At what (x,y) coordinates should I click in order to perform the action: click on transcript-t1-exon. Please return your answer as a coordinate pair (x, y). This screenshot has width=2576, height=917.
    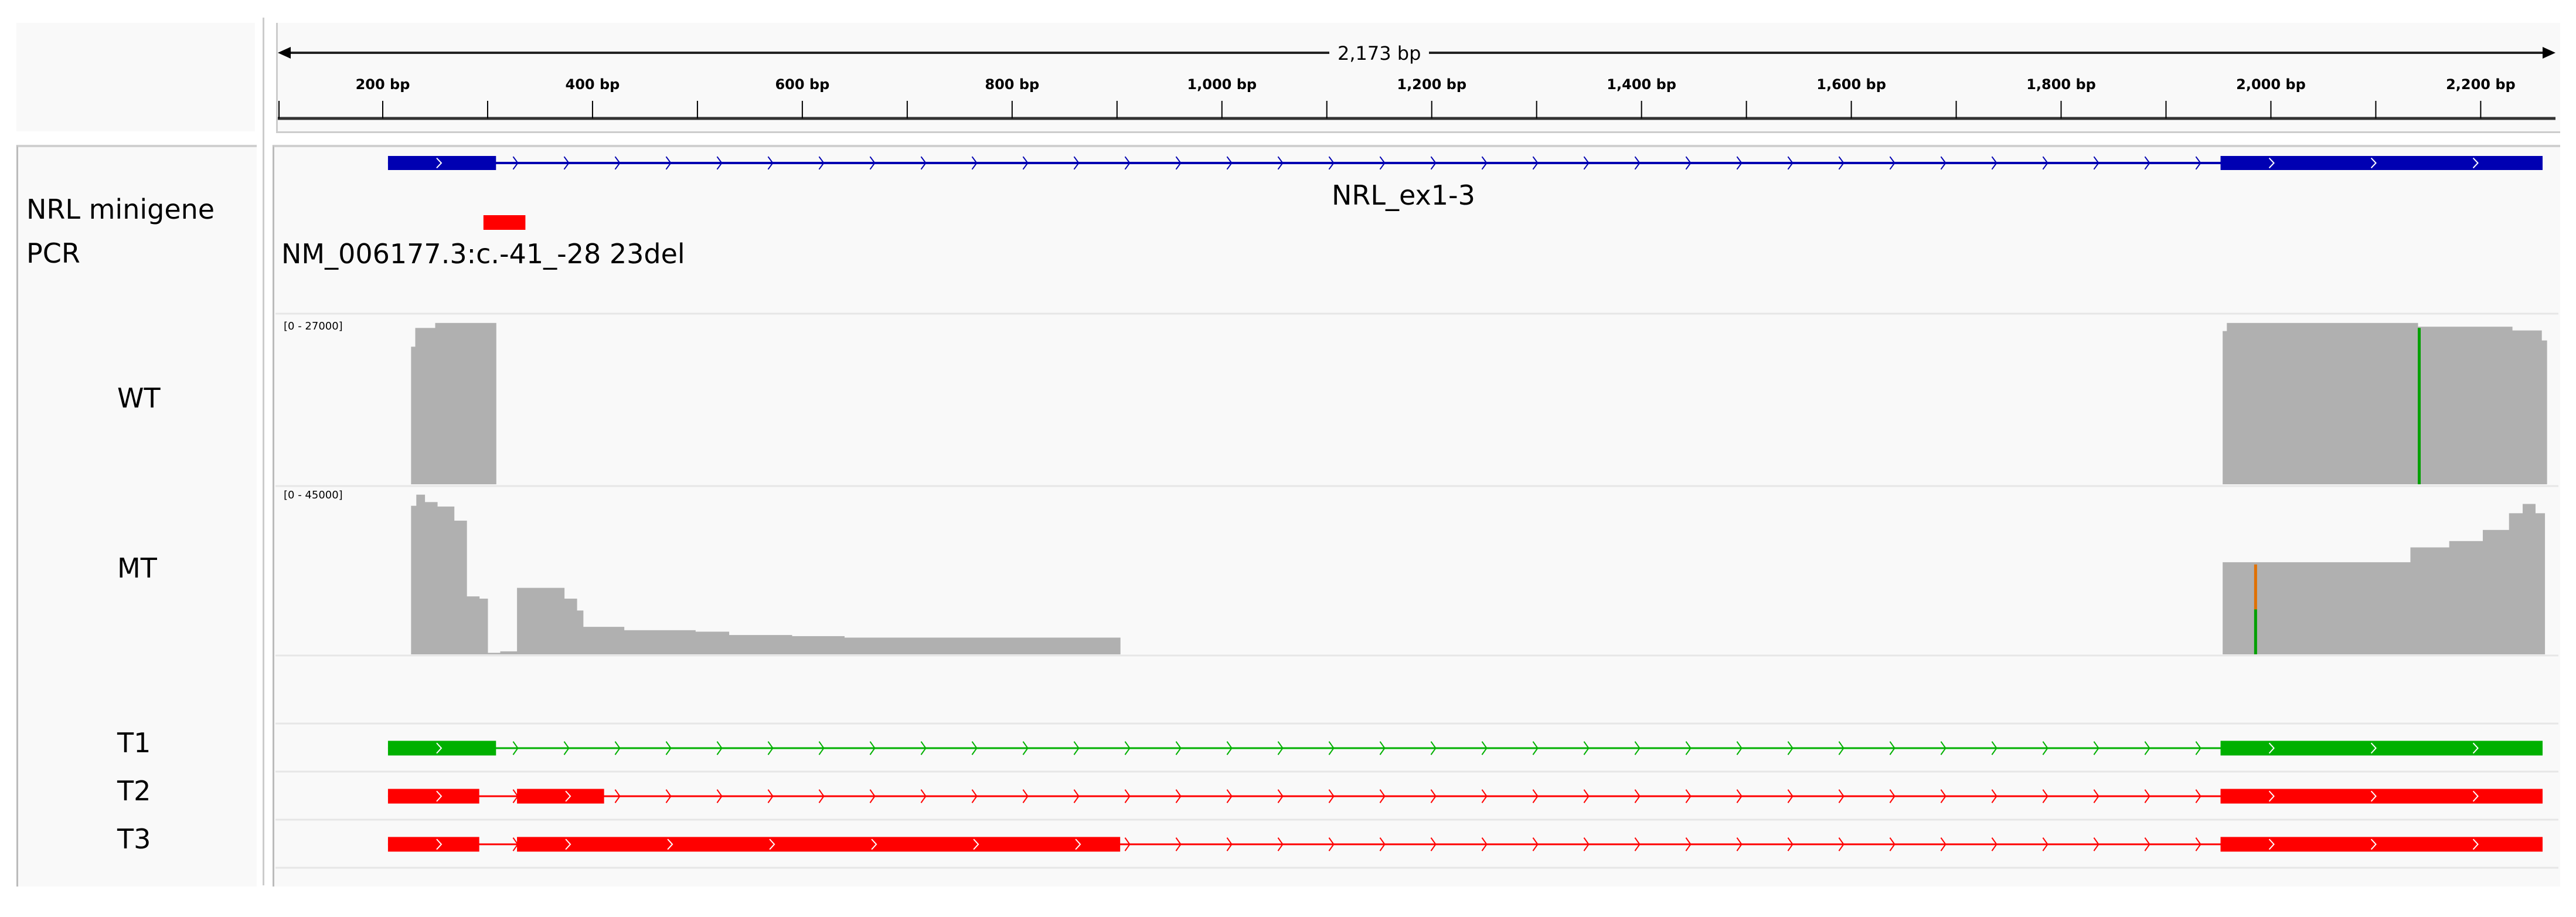
    Looking at the image, I should click on (2381, 748).